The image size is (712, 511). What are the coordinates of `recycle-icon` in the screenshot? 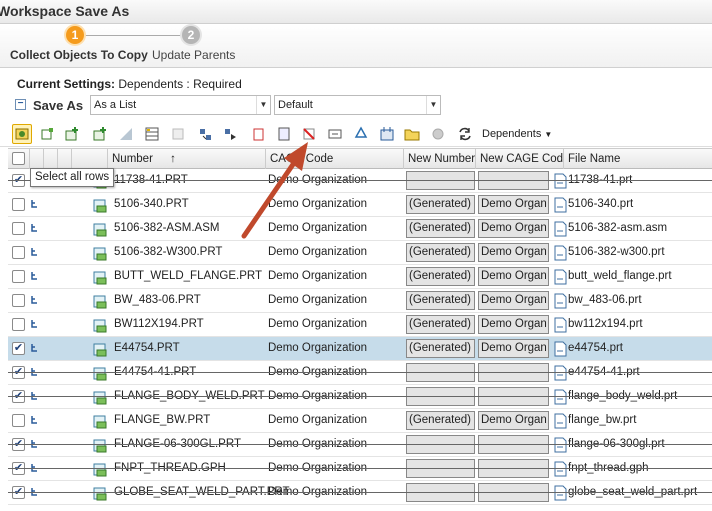 It's located at (361, 134).